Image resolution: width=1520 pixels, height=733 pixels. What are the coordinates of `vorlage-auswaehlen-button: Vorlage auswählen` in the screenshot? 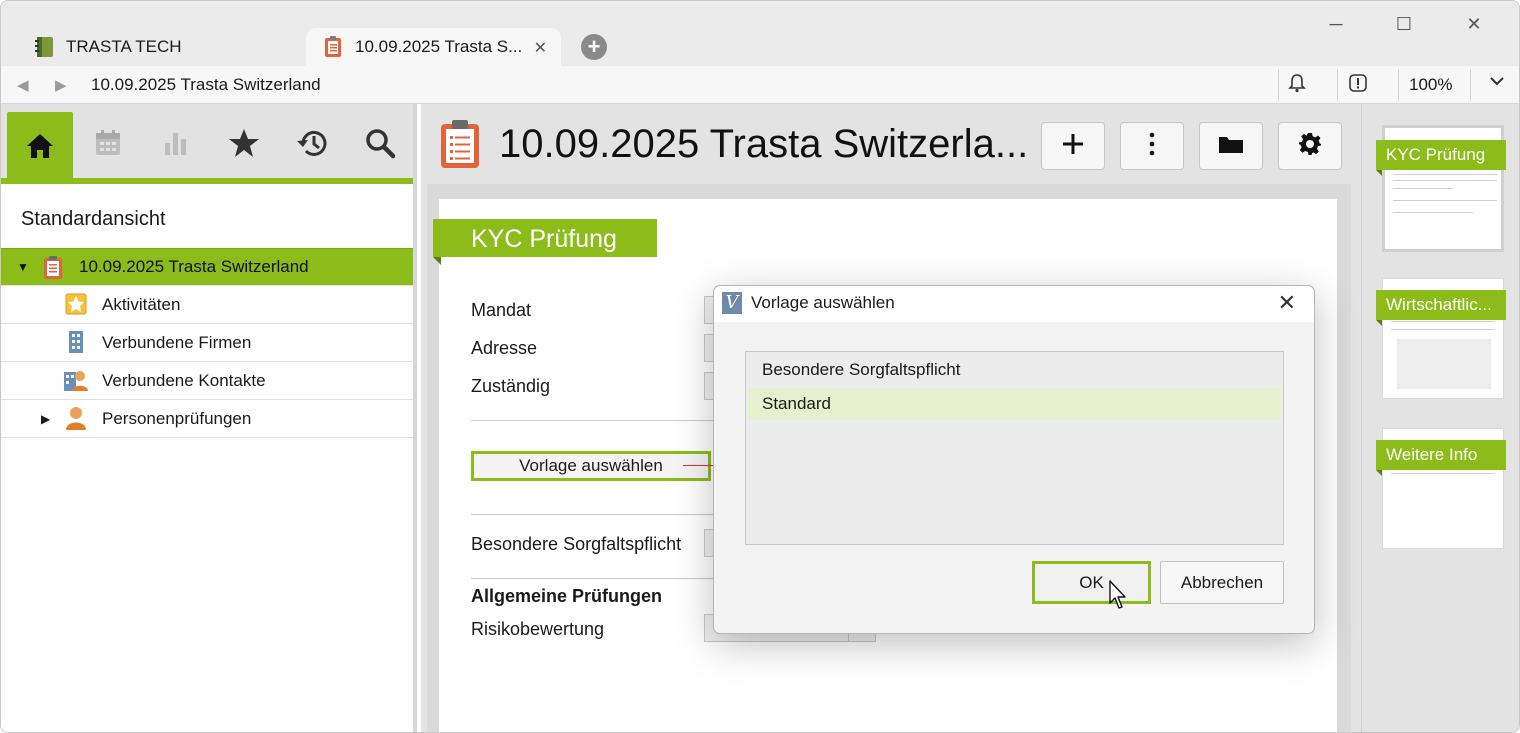 It's located at (591, 466).